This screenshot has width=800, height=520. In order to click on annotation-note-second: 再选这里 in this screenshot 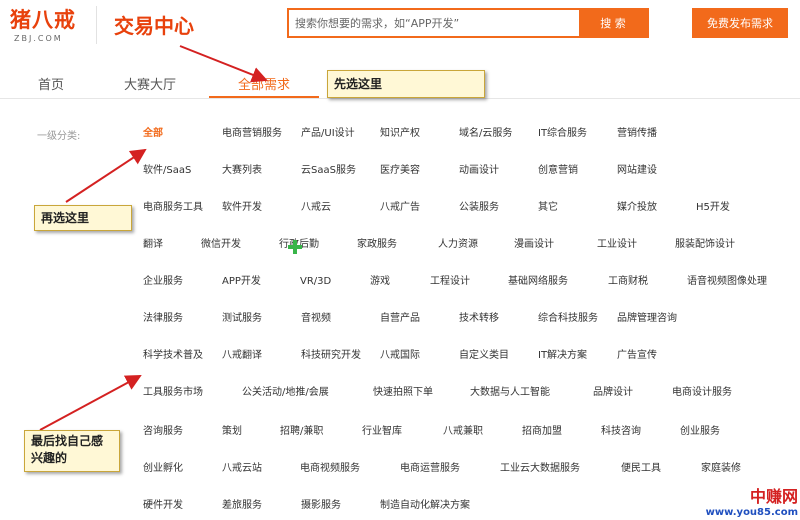, I will do `click(83, 218)`.